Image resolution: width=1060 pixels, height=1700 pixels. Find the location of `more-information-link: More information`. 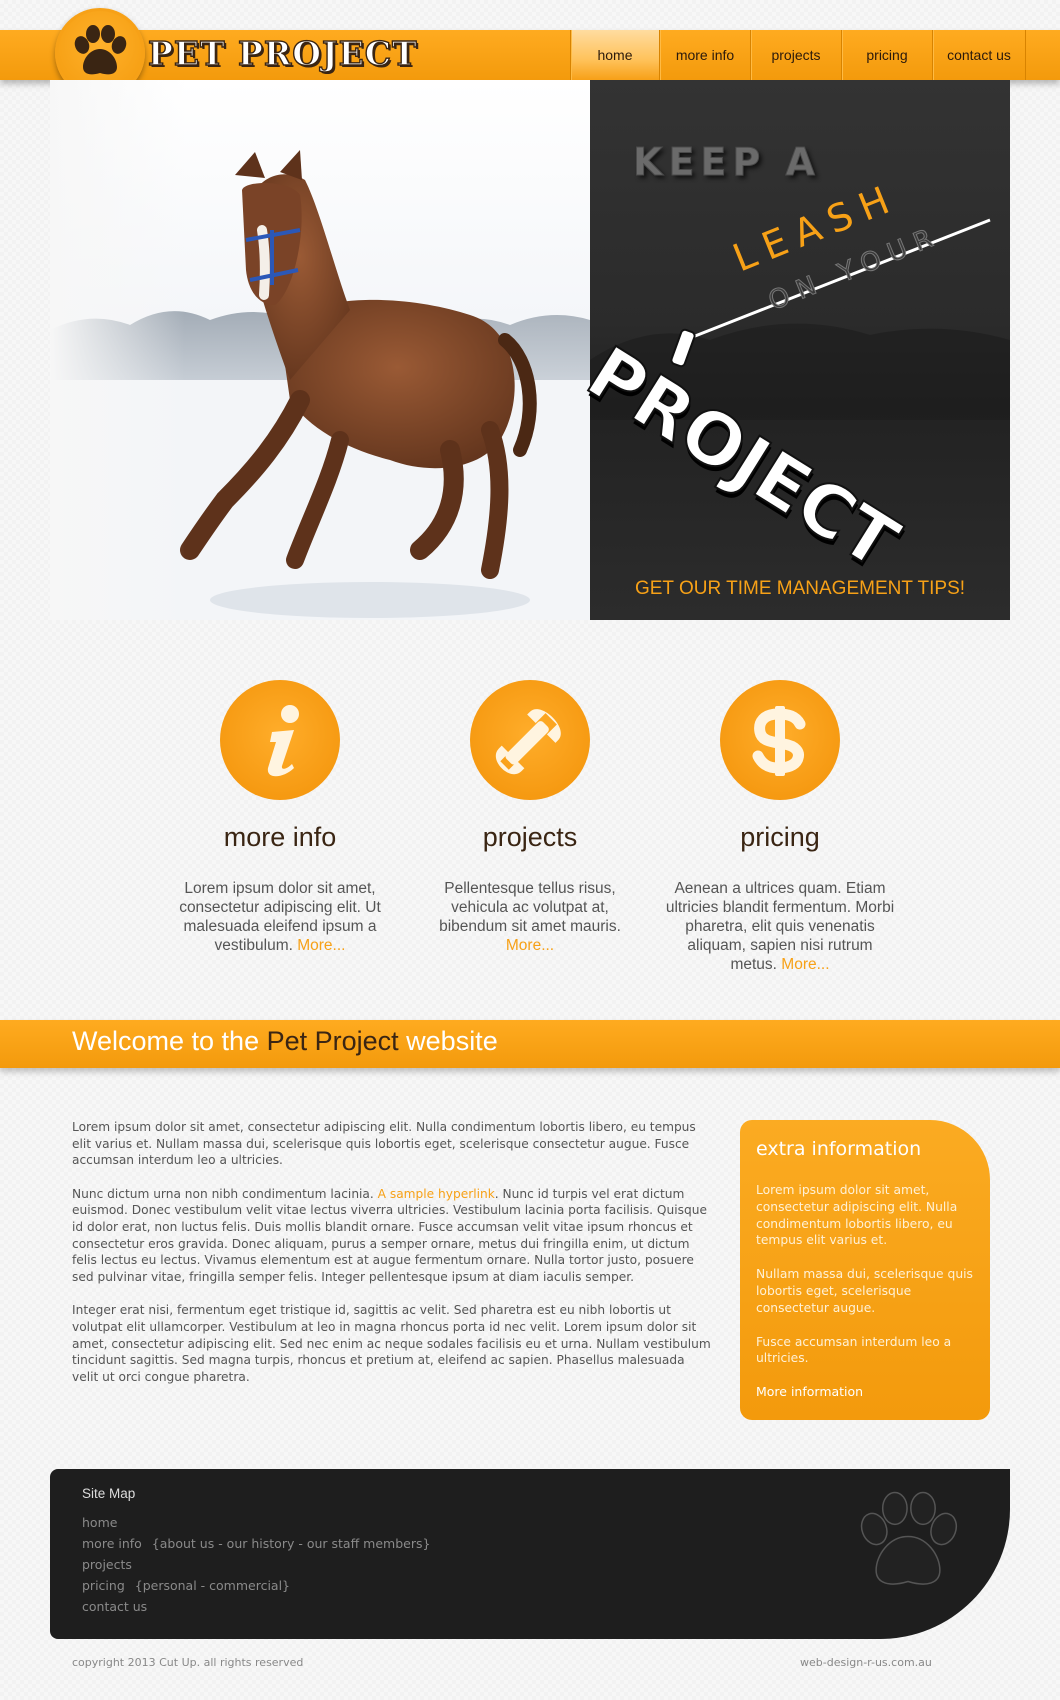

more-information-link: More information is located at coordinates (809, 1391).